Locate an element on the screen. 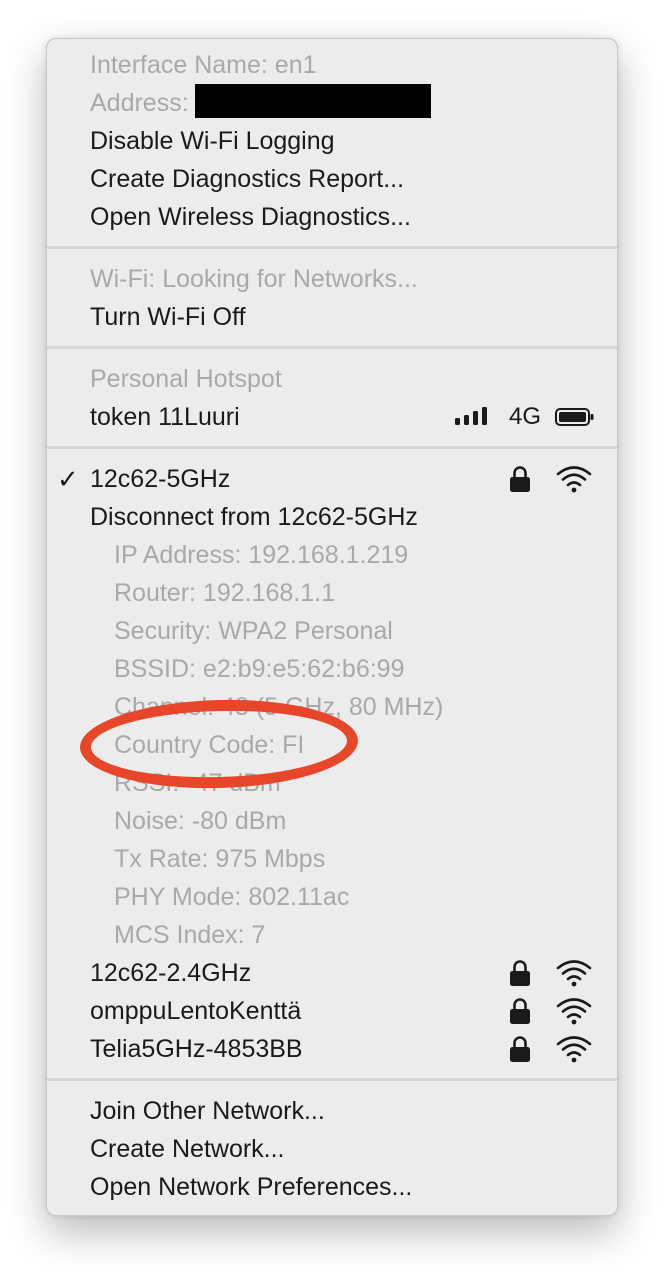 The height and width of the screenshot is (1268, 662). network-item: omppuLentoKenttä is located at coordinates (332, 1011).